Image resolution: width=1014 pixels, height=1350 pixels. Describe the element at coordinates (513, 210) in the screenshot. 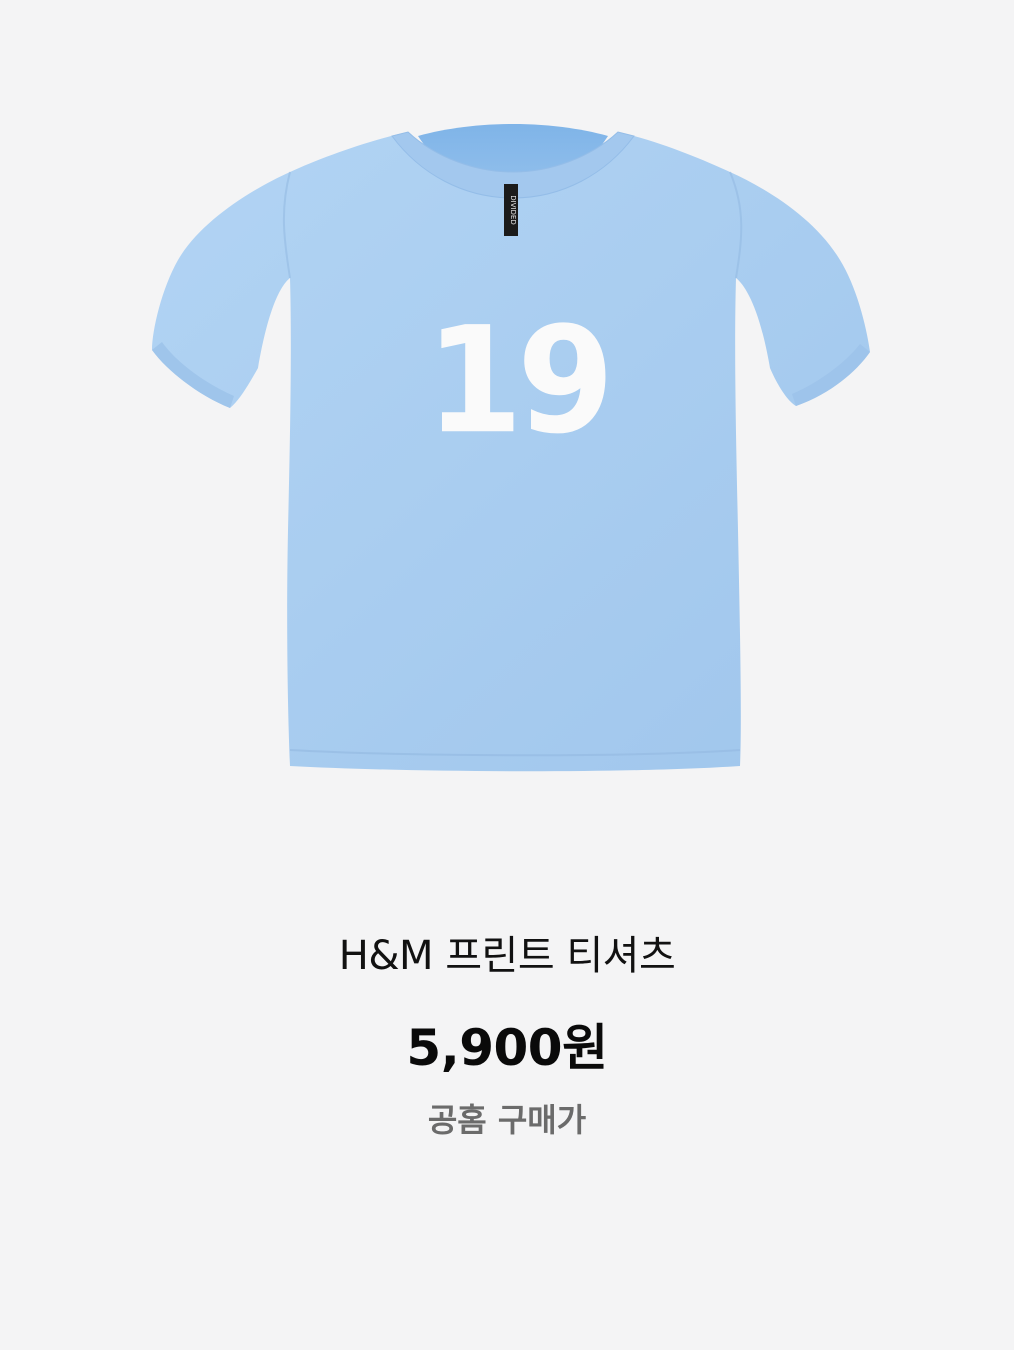

I see `neck-label-text: DIVIDED` at that location.